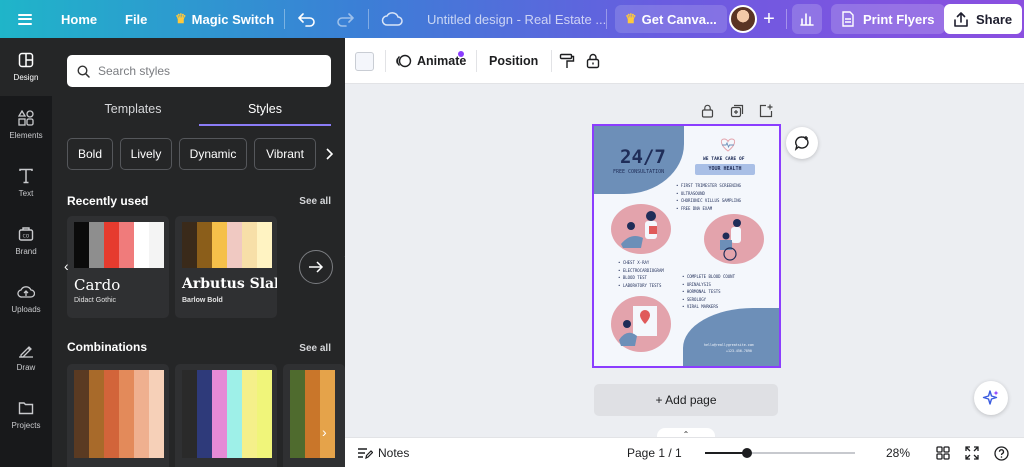  What do you see at coordinates (26, 292) in the screenshot?
I see `uploads-icon` at bounding box center [26, 292].